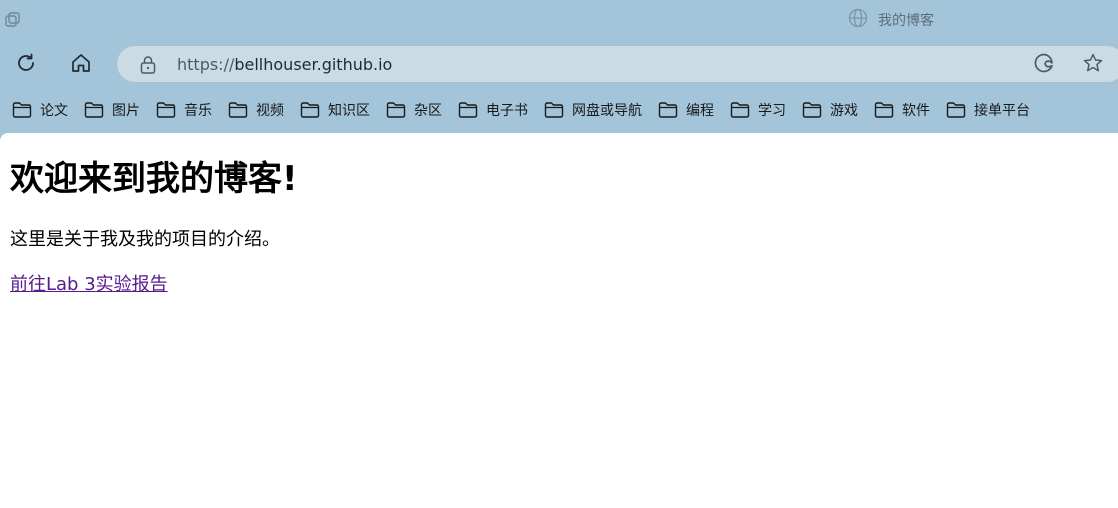 The width and height of the screenshot is (1118, 508). Describe the element at coordinates (148, 67) in the screenshot. I see `lock-icon` at that location.